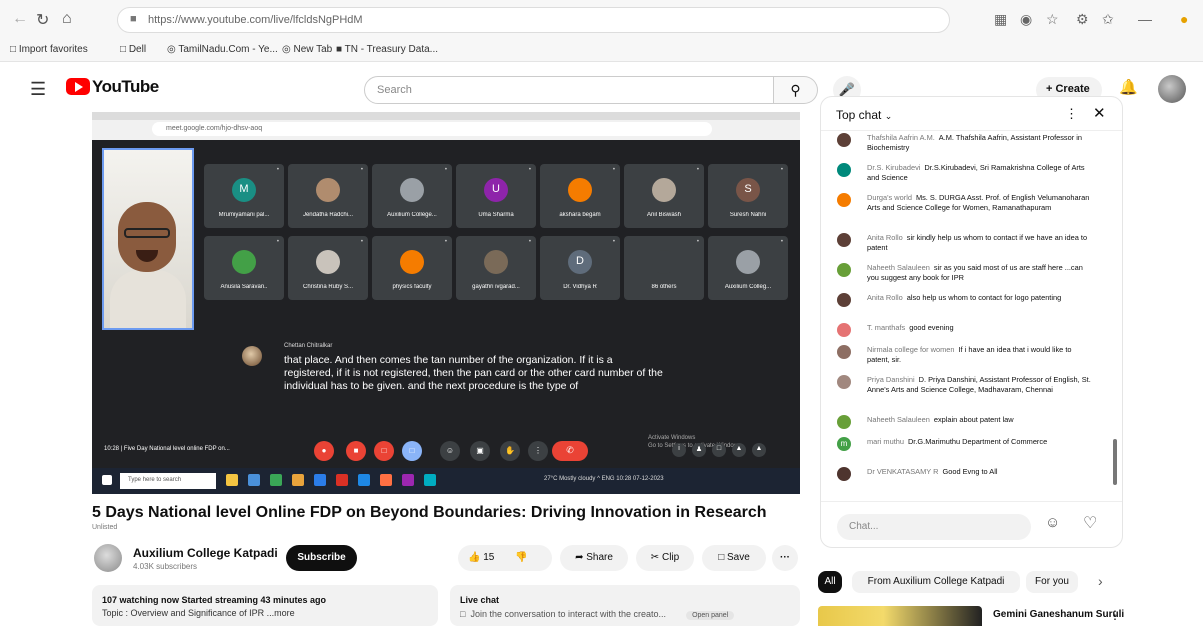 The width and height of the screenshot is (1203, 626). What do you see at coordinates (1108, 19) in the screenshot?
I see `favorites-icon: ✩` at bounding box center [1108, 19].